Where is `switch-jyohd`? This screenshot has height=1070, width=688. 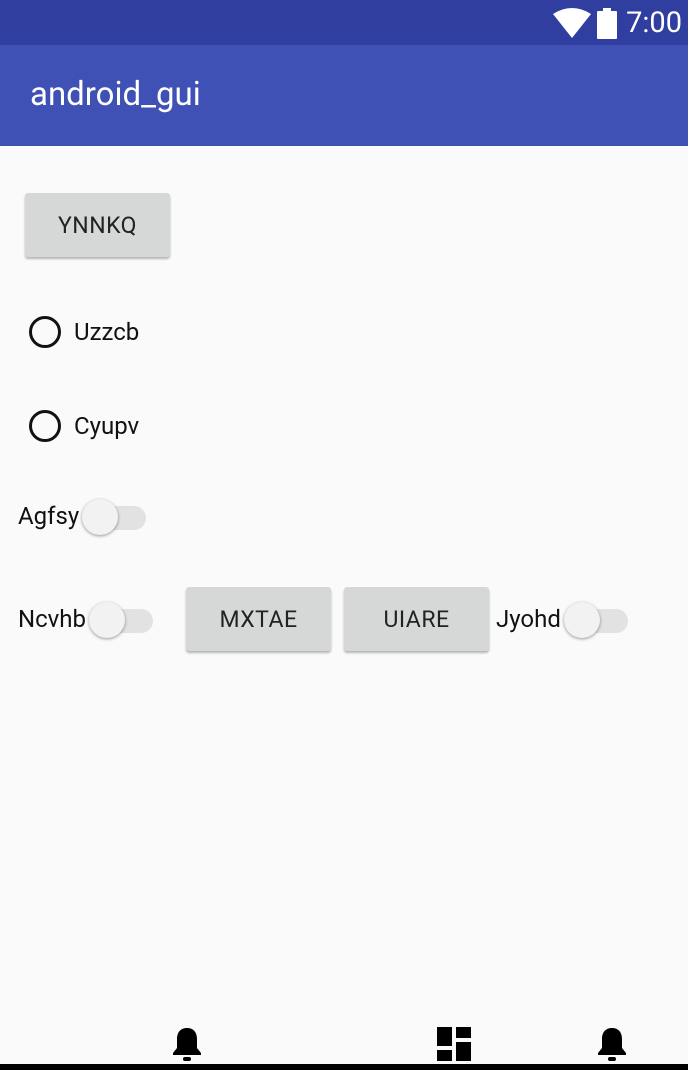 switch-jyohd is located at coordinates (597, 619).